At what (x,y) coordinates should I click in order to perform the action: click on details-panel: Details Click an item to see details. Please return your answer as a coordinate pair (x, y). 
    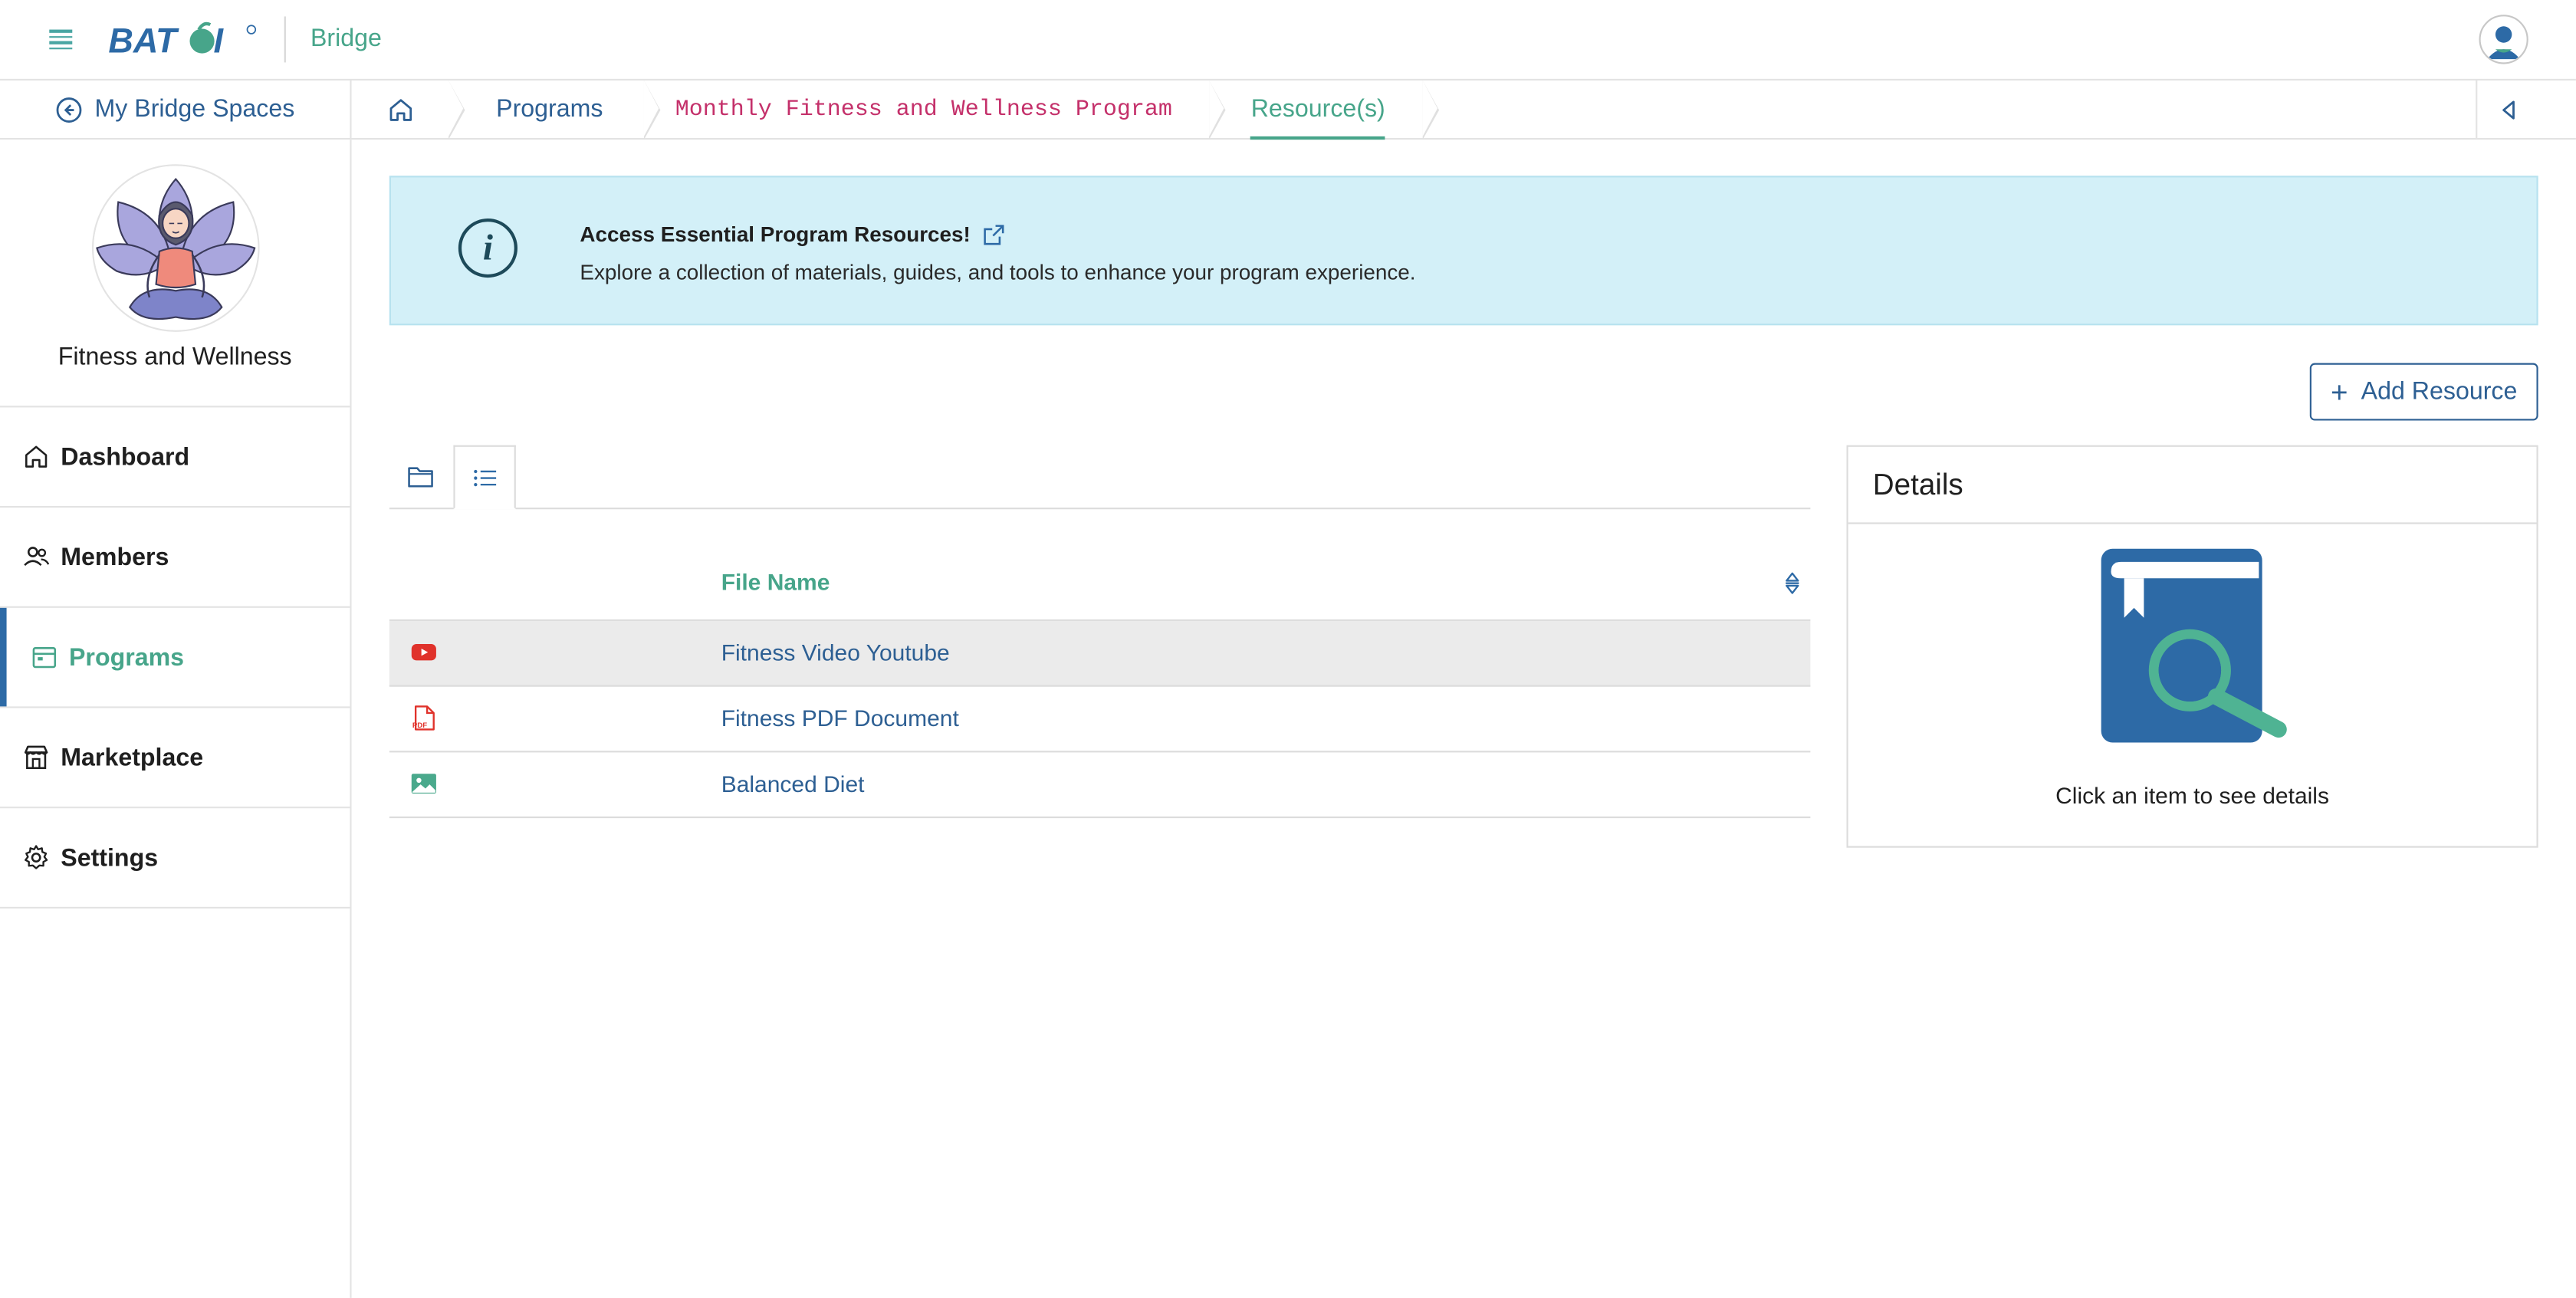
    Looking at the image, I should click on (2192, 646).